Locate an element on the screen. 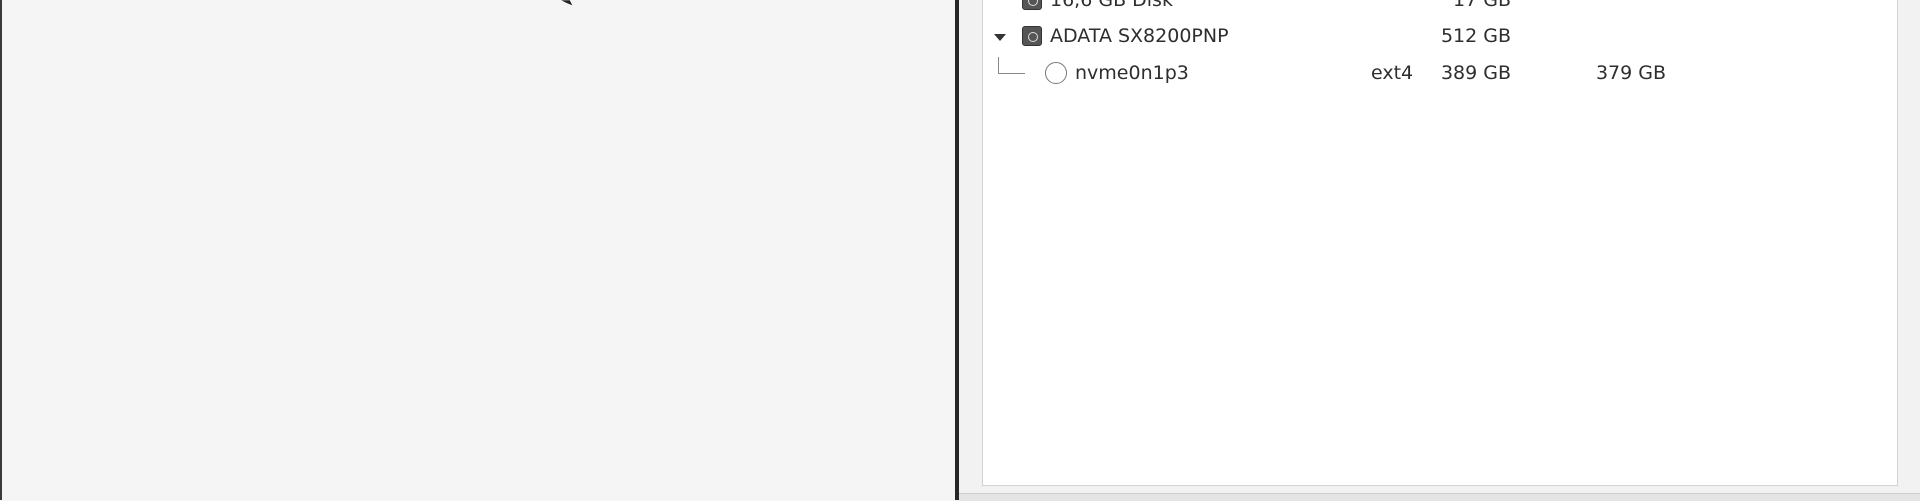 Image resolution: width=1920 pixels, height=501 pixels. tree-row-partition: nvme0n1p3 ext4 389 GB 379 GB is located at coordinates (1440, 73).